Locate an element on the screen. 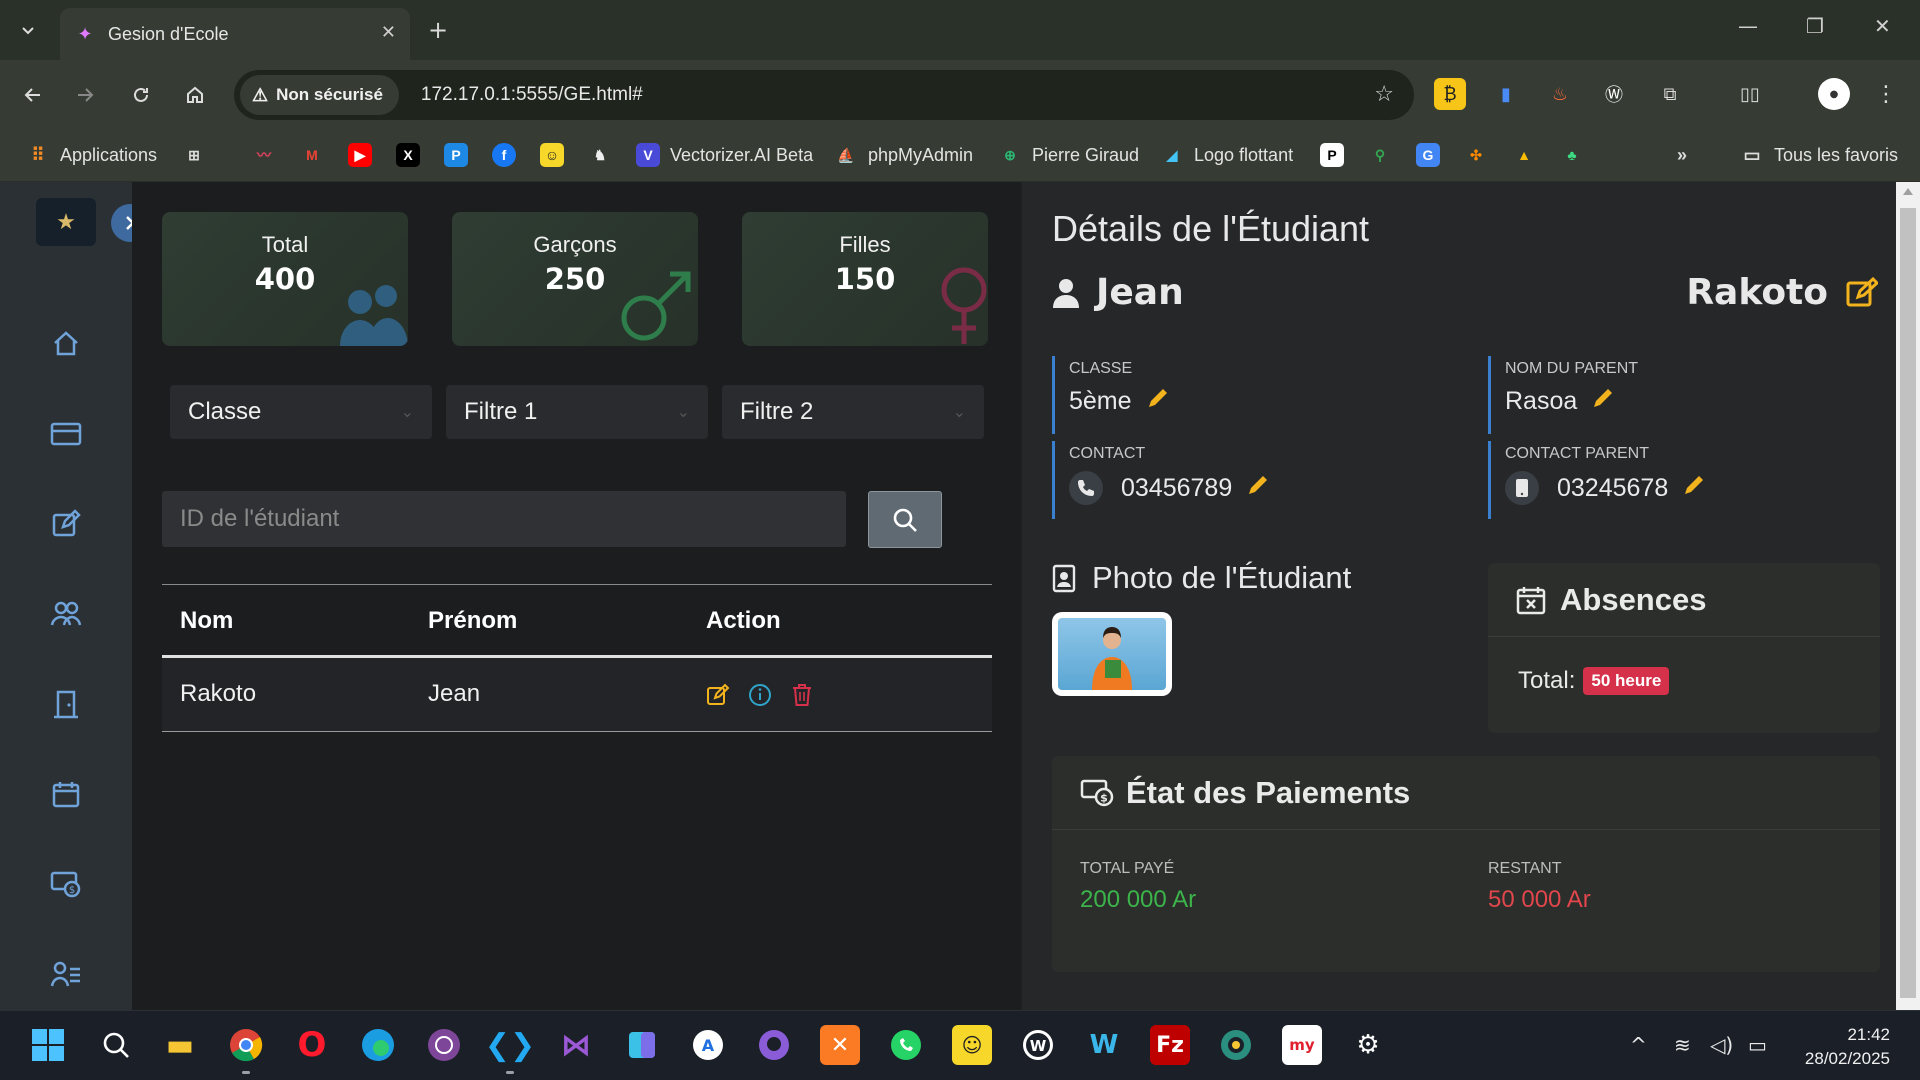  search-taskbar-button is located at coordinates (116, 1045).